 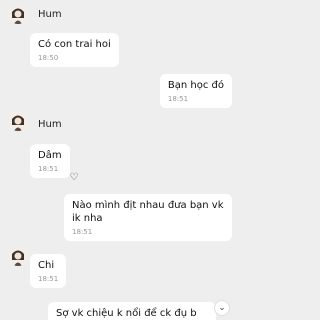 I want to click on message-text: Chi, so click(x=46, y=265).